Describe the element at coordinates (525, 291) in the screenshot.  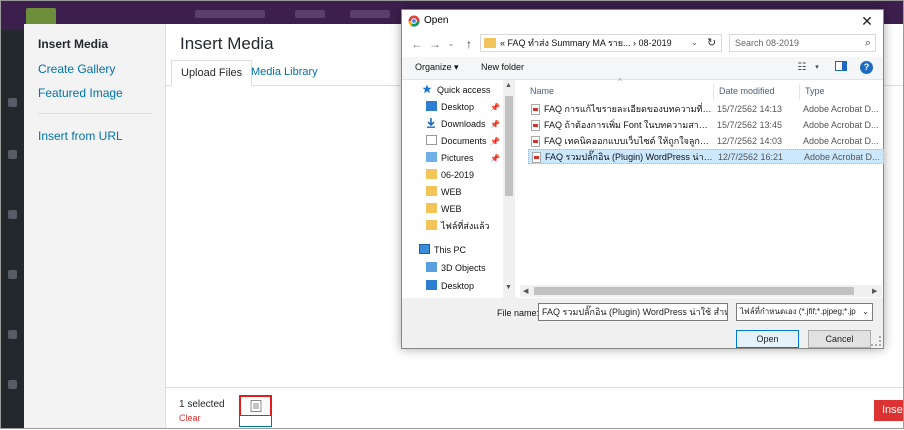
I see `scroll-left-icon: ◀` at that location.